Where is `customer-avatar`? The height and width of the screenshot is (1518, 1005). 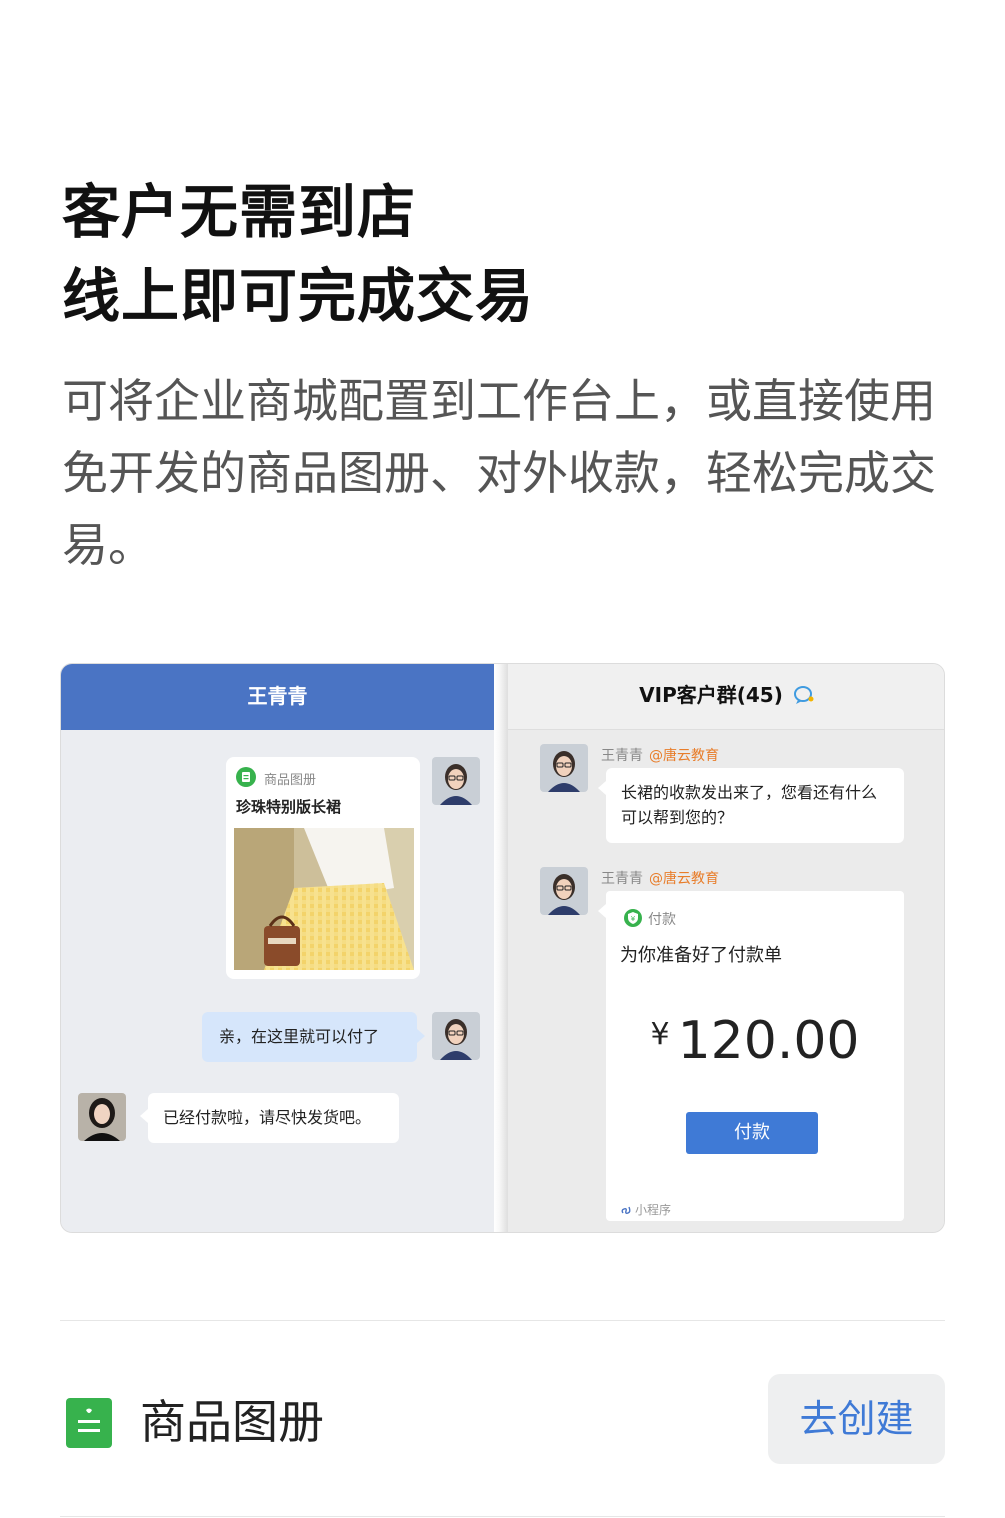 customer-avatar is located at coordinates (102, 1117).